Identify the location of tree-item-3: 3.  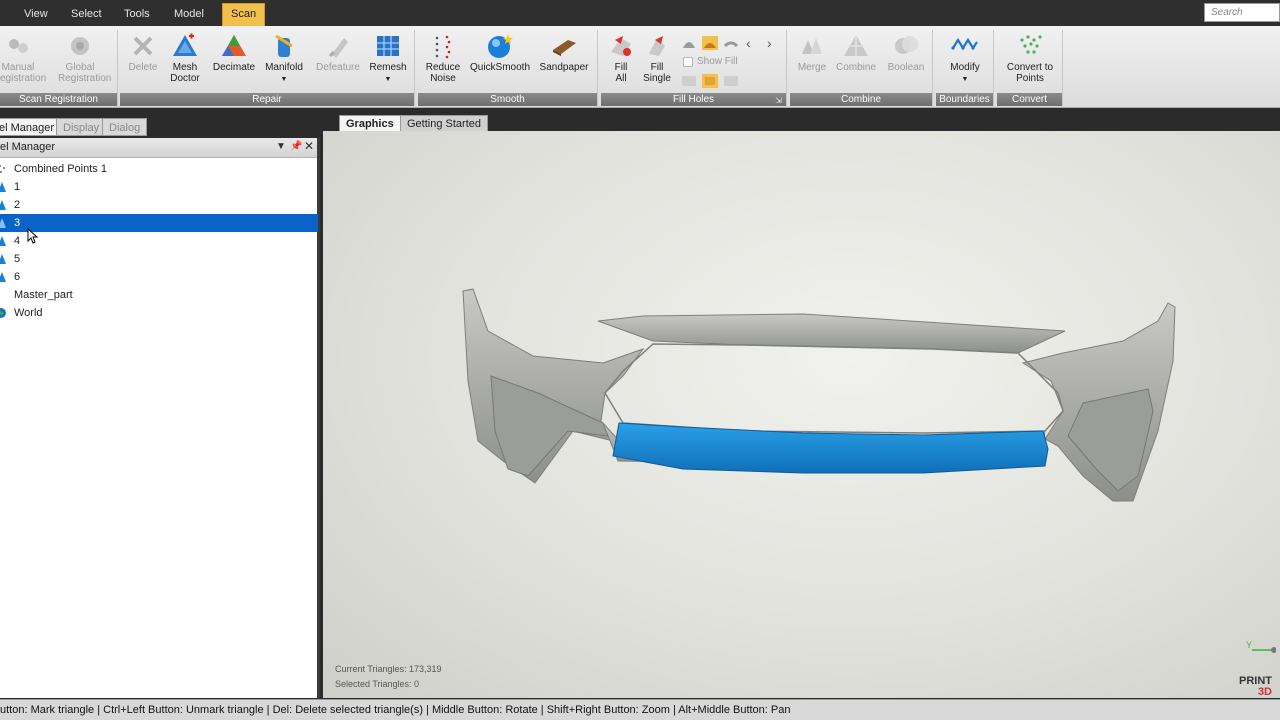
(159, 223).